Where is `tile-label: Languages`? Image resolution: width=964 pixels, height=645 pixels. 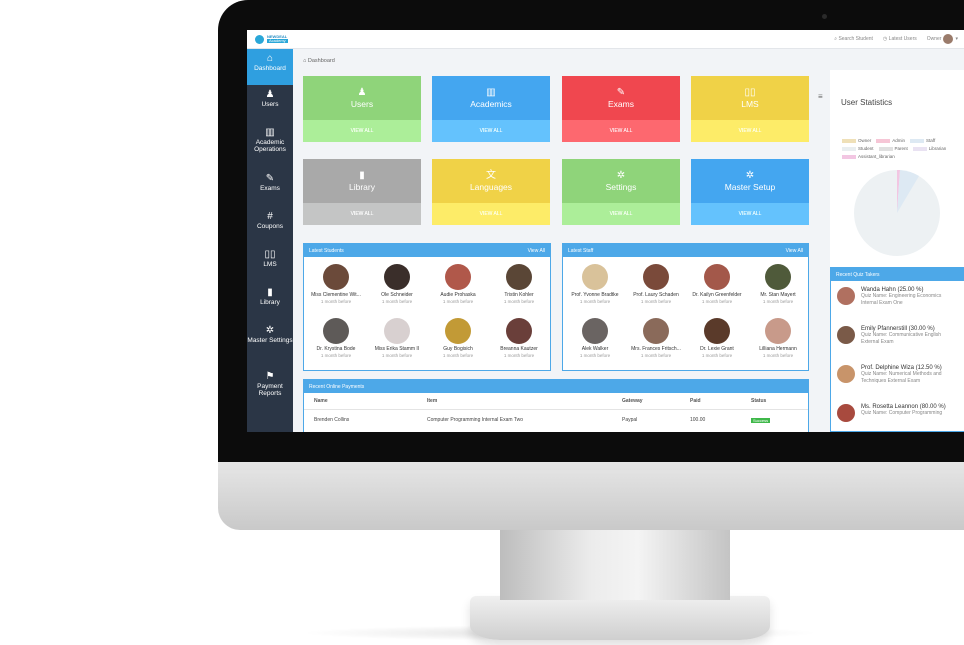
tile-label: Languages is located at coordinates (491, 187).